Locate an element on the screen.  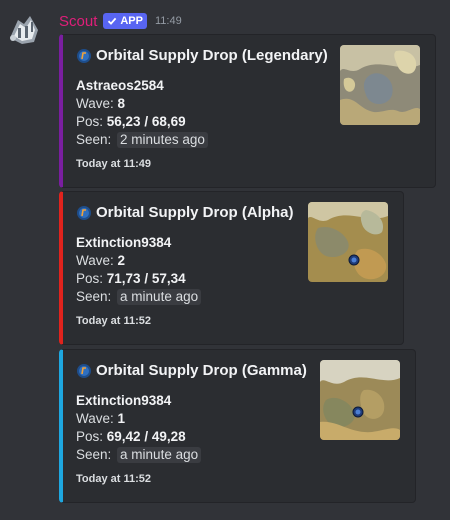
pos-line: Pos: 56,23 / 68,69 is located at coordinates (131, 121).